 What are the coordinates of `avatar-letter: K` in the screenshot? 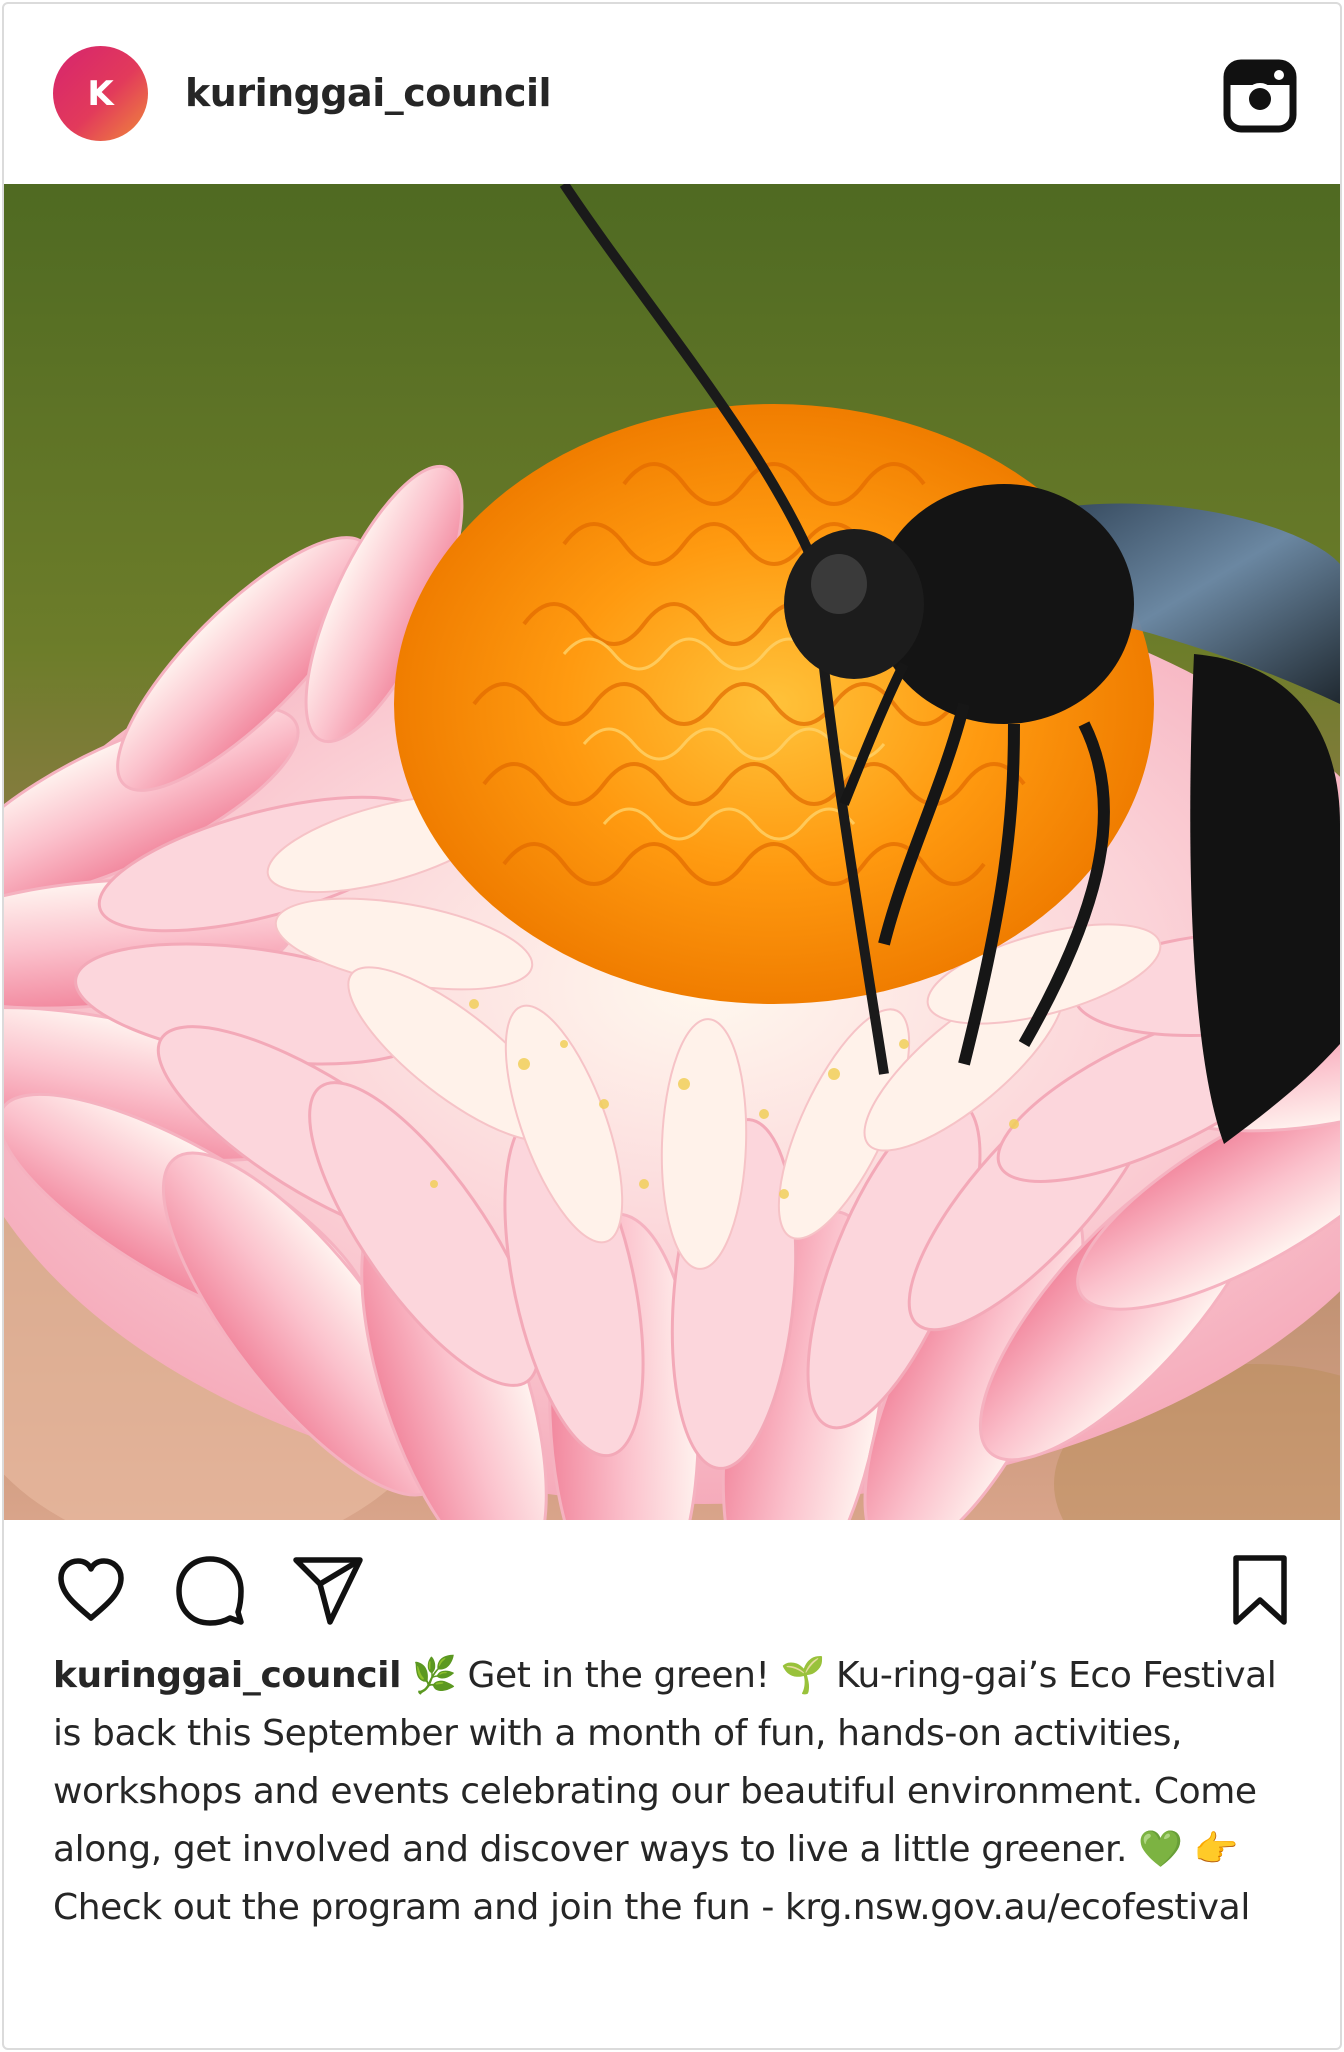 It's located at (100, 93).